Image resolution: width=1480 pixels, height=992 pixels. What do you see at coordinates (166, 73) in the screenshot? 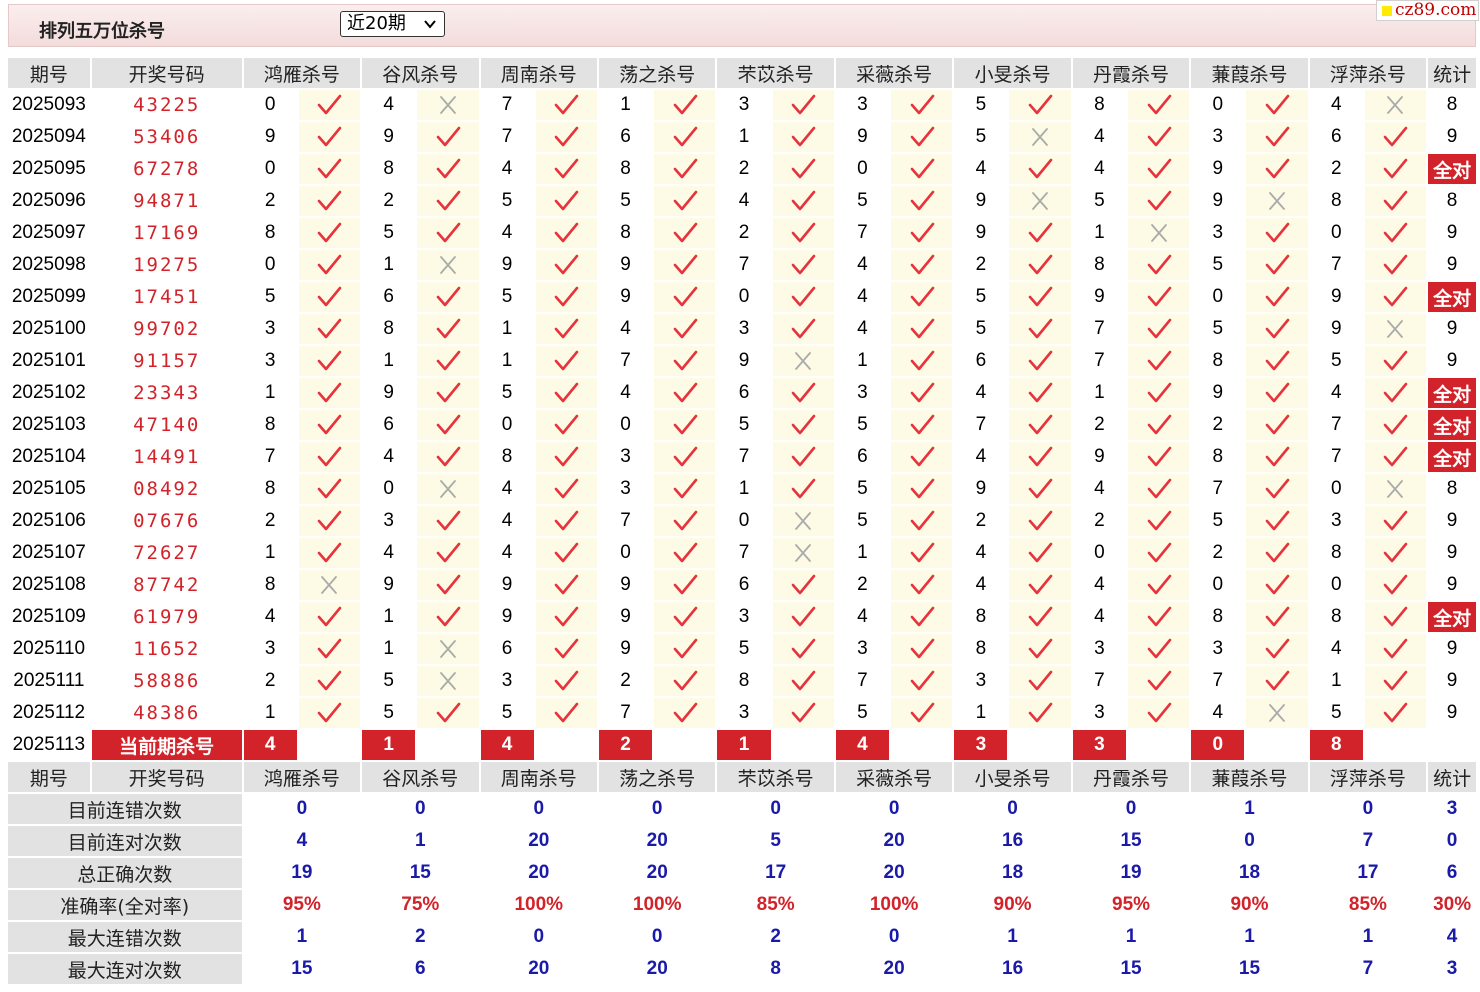
I see `column-header-draw: 开奖号码` at bounding box center [166, 73].